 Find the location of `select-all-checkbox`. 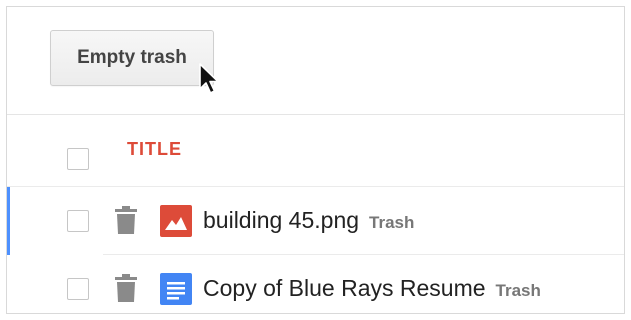

select-all-checkbox is located at coordinates (78, 159).